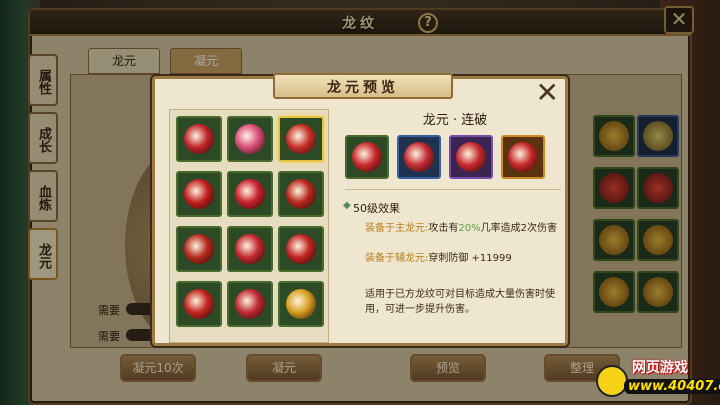  What do you see at coordinates (347, 205) in the screenshot?
I see `diamond-icon: ◆` at bounding box center [347, 205].